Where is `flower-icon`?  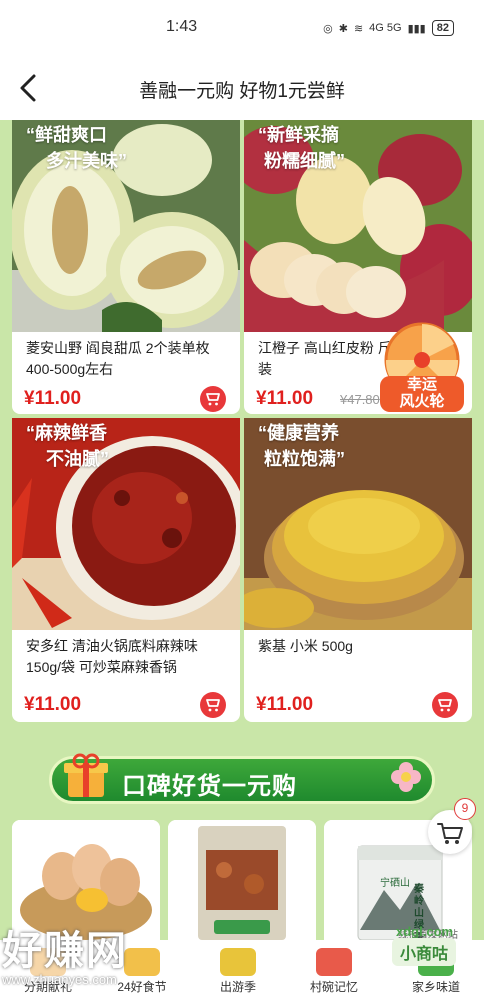
flower-icon is located at coordinates (406, 777).